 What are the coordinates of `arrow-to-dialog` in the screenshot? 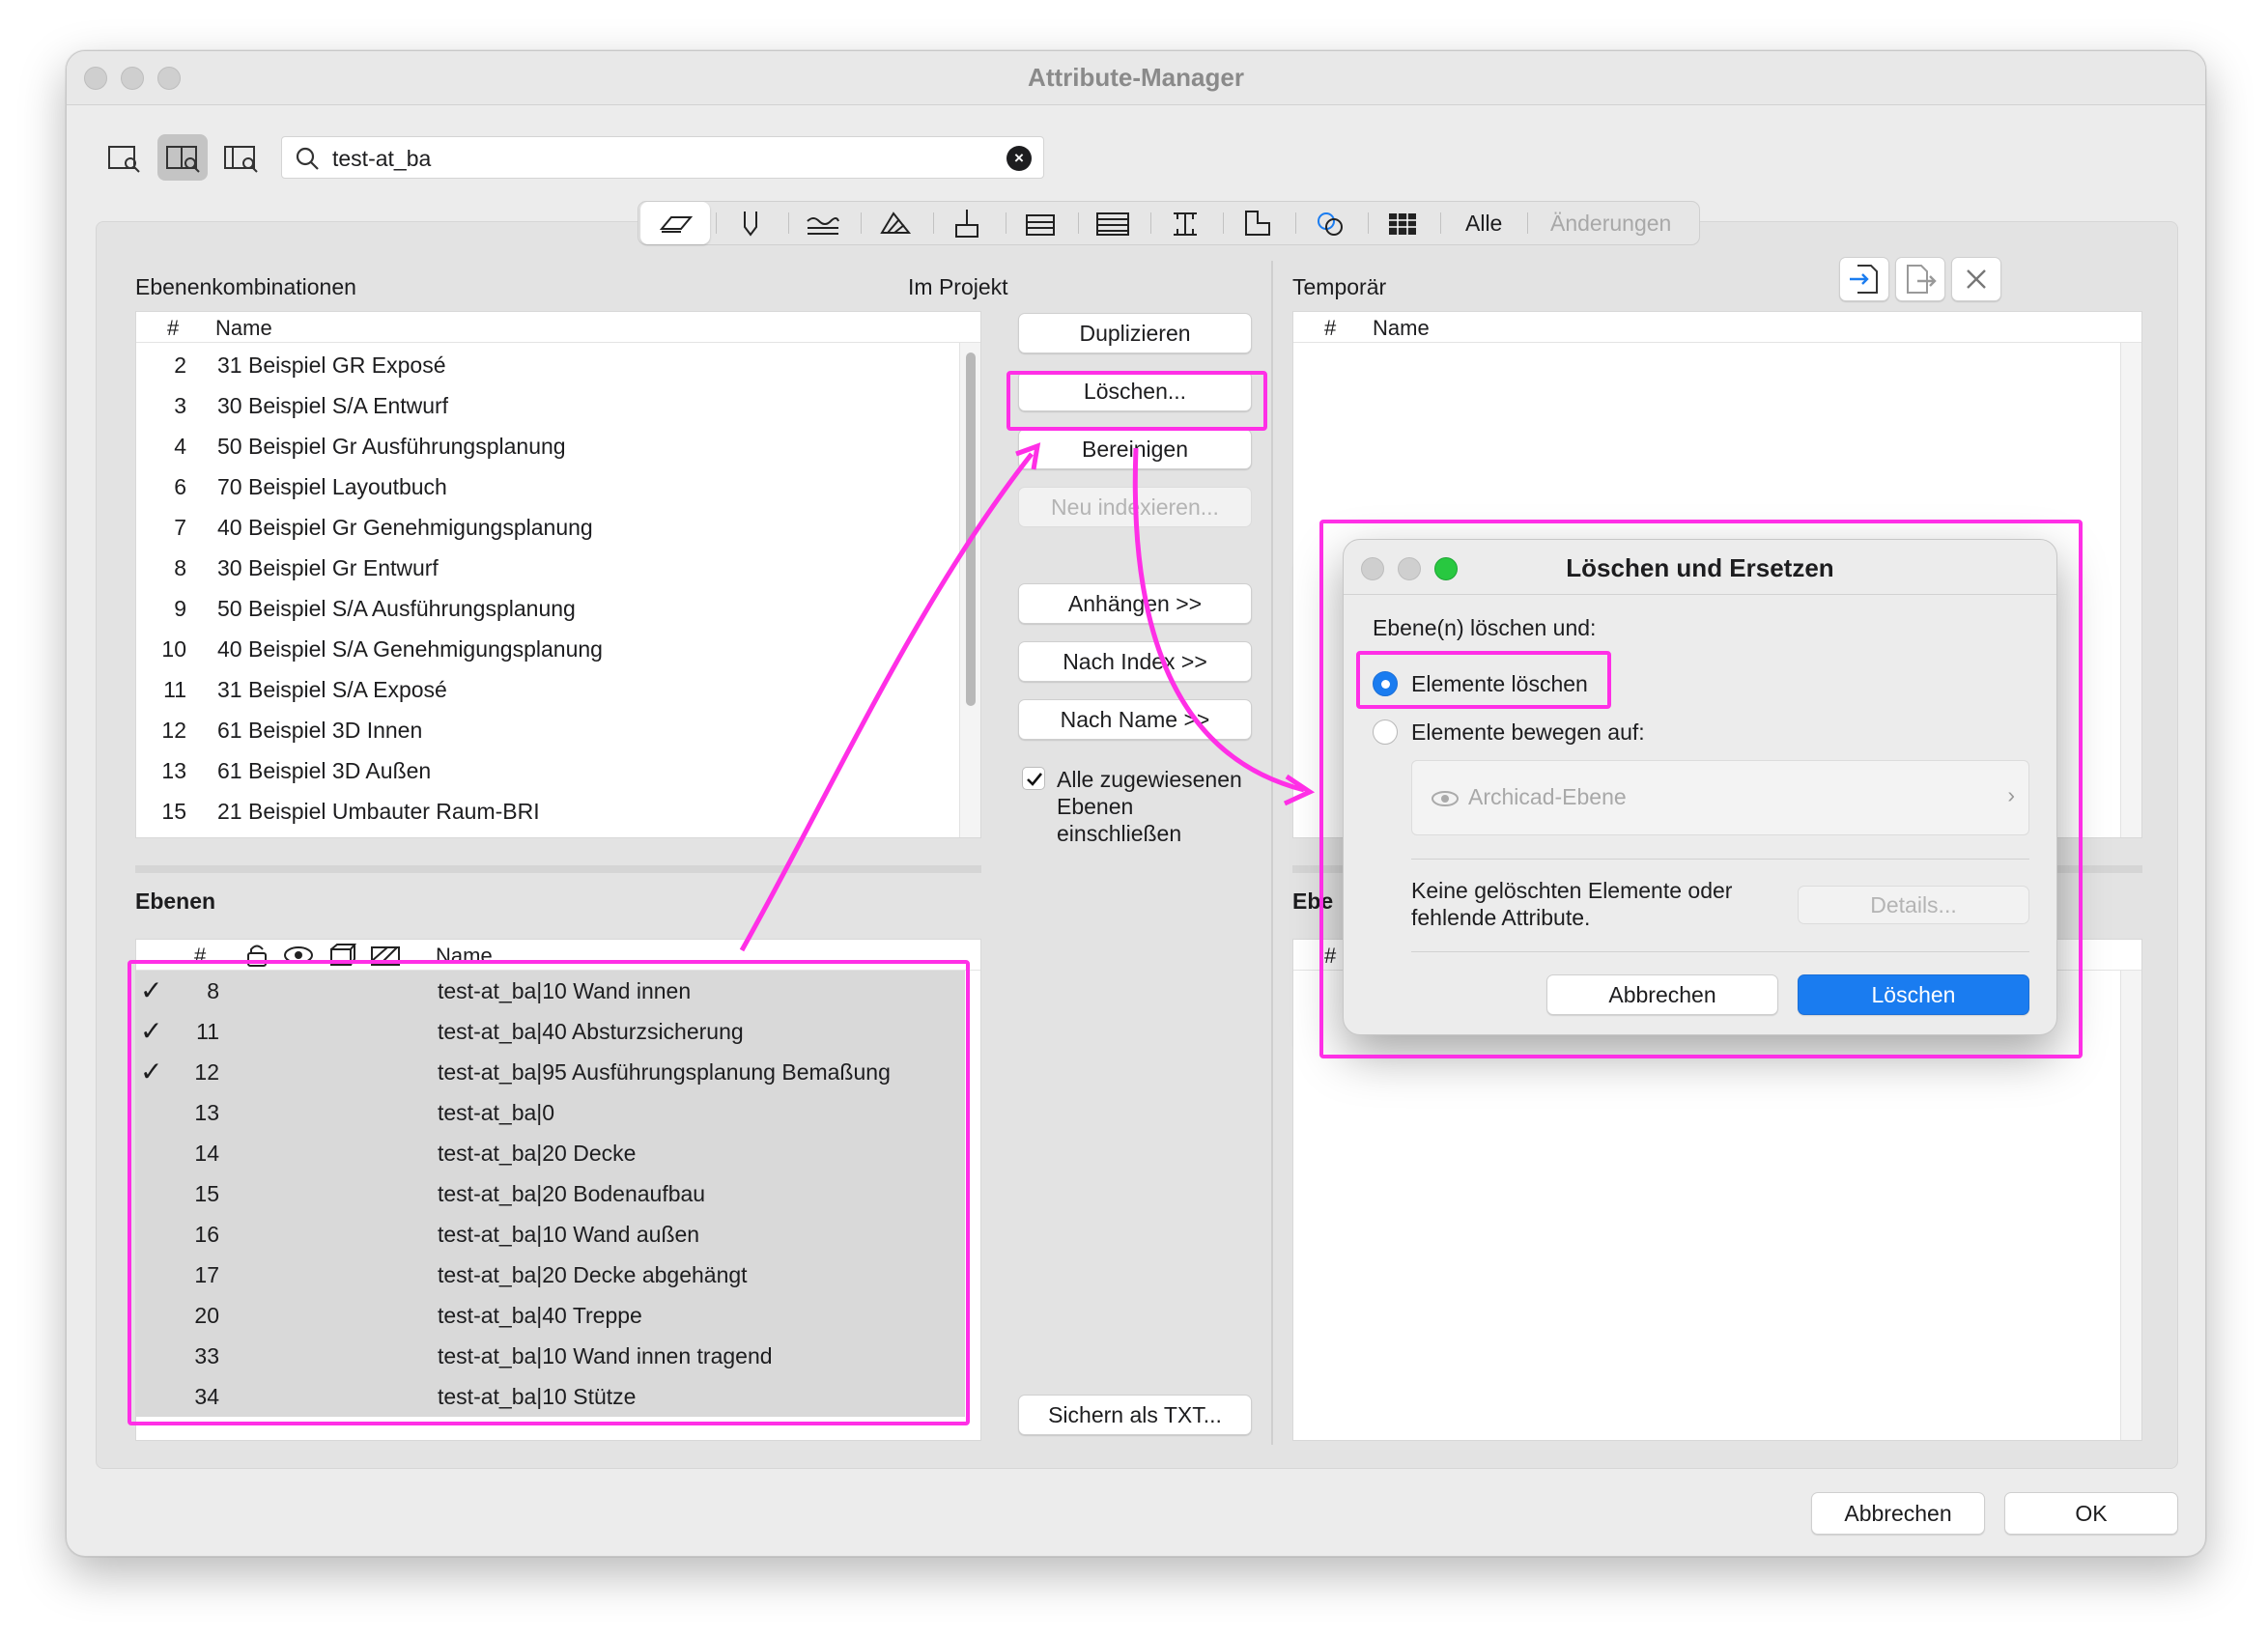 It's located at (1218, 620).